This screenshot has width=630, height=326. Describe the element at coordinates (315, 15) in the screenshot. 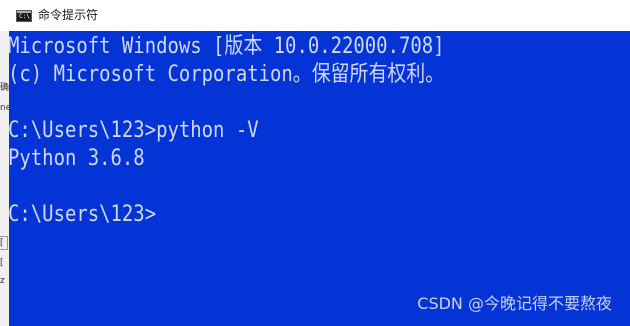

I see `title-bar: C:\ 命令提示符` at that location.